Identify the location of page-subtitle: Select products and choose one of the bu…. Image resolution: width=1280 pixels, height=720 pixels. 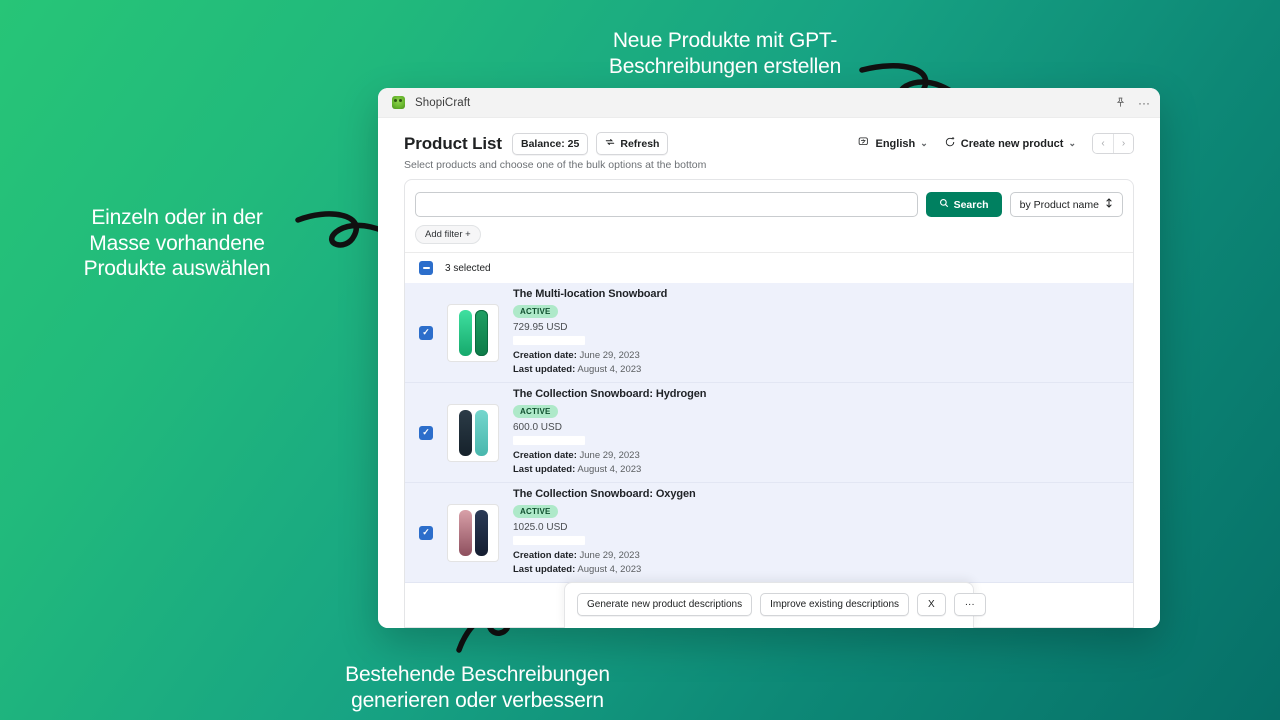
(555, 165).